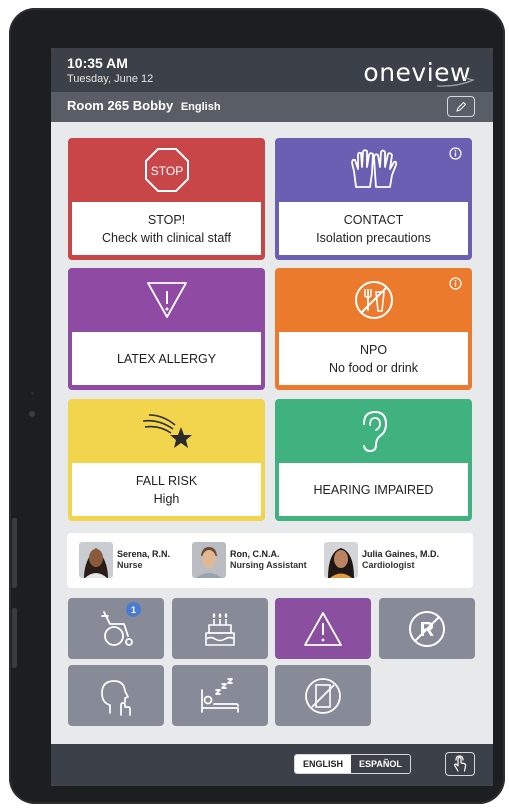 This screenshot has width=509, height=809. I want to click on staff-name: Serena, R.N., so click(144, 554).